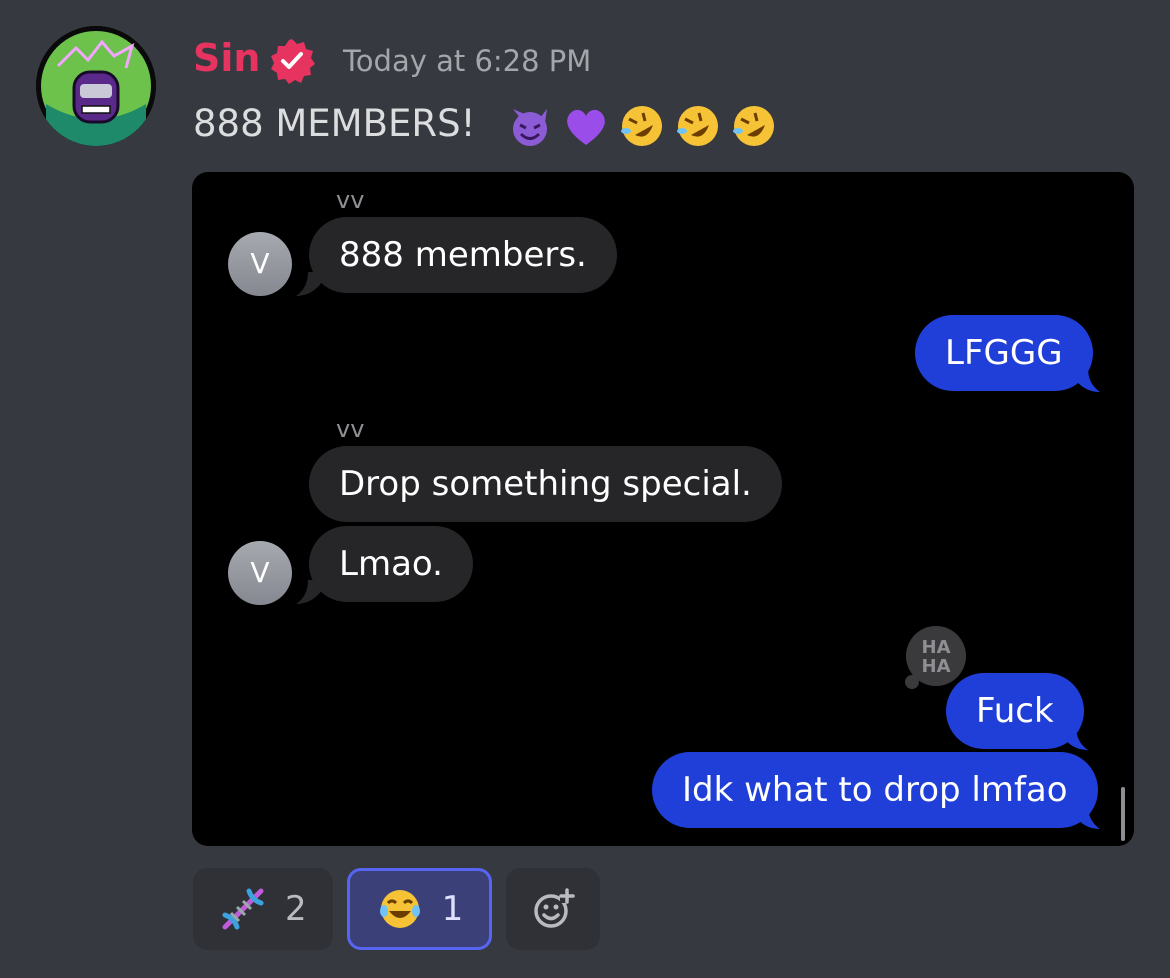  I want to click on scrollbar, so click(1123, 814).